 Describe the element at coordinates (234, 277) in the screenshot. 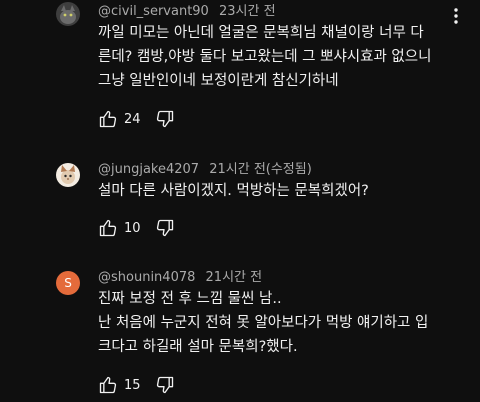

I see `comment-time: 21시간 전` at that location.